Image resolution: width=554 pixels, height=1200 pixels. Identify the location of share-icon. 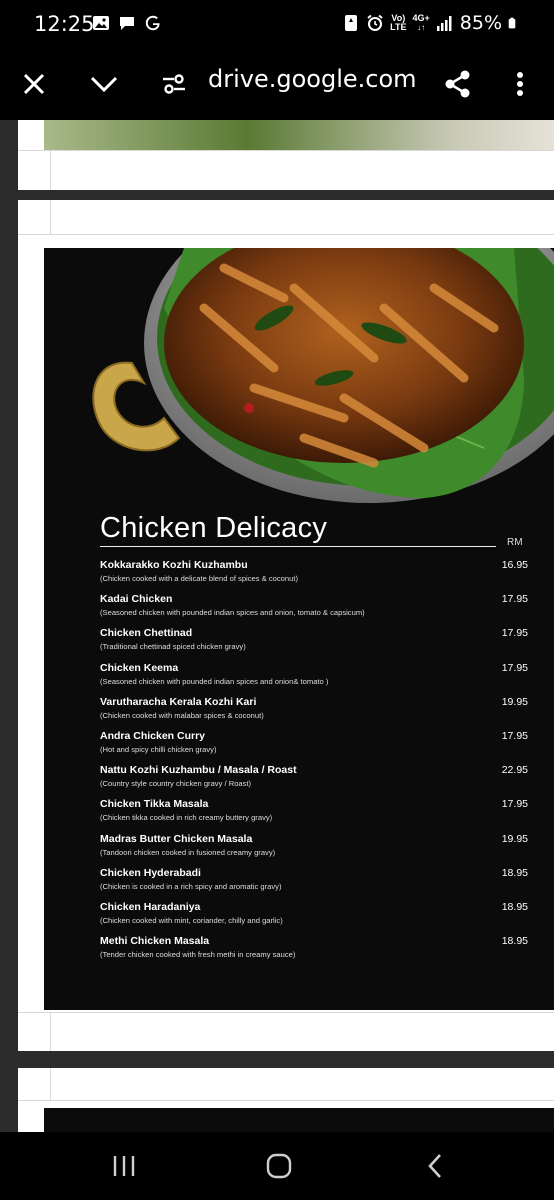
(457, 84).